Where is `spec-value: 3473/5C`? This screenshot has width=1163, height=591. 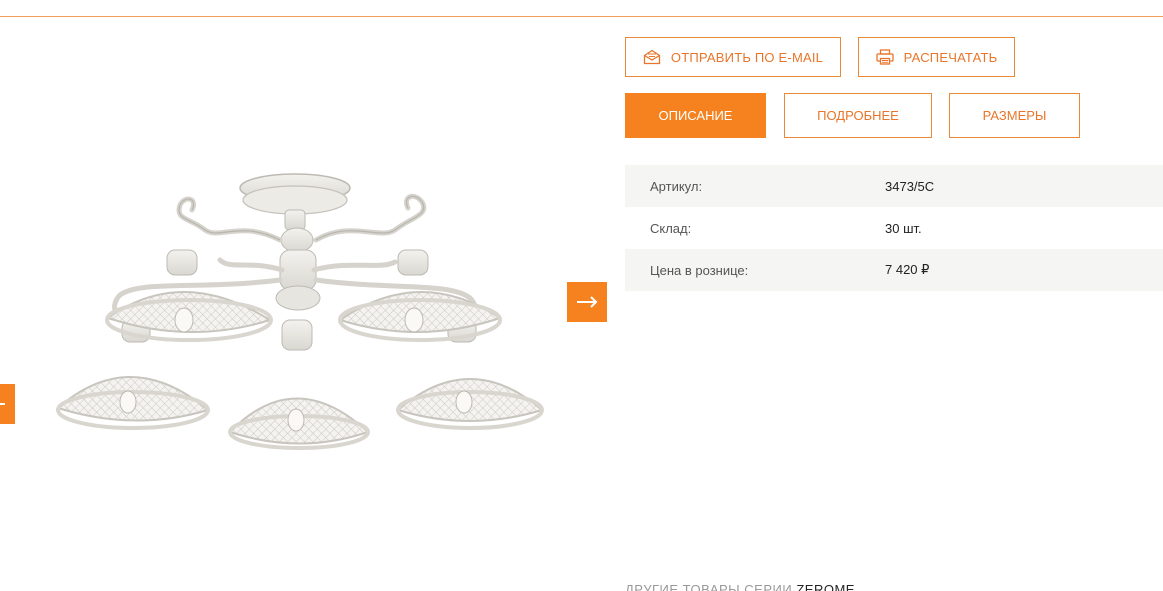 spec-value: 3473/5C is located at coordinates (910, 186).